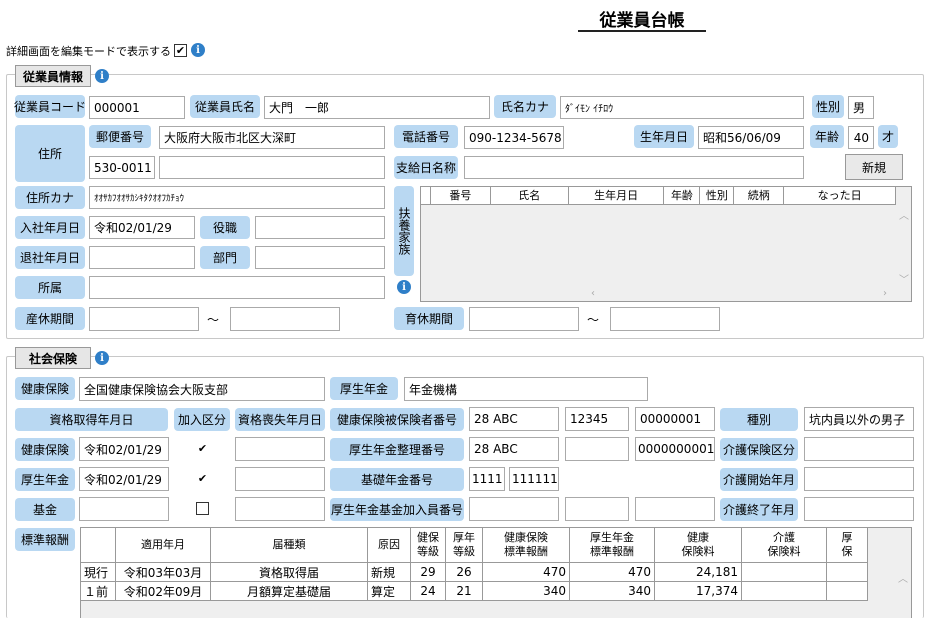  I want to click on pension-join-checkbox: ✔, so click(202, 479).